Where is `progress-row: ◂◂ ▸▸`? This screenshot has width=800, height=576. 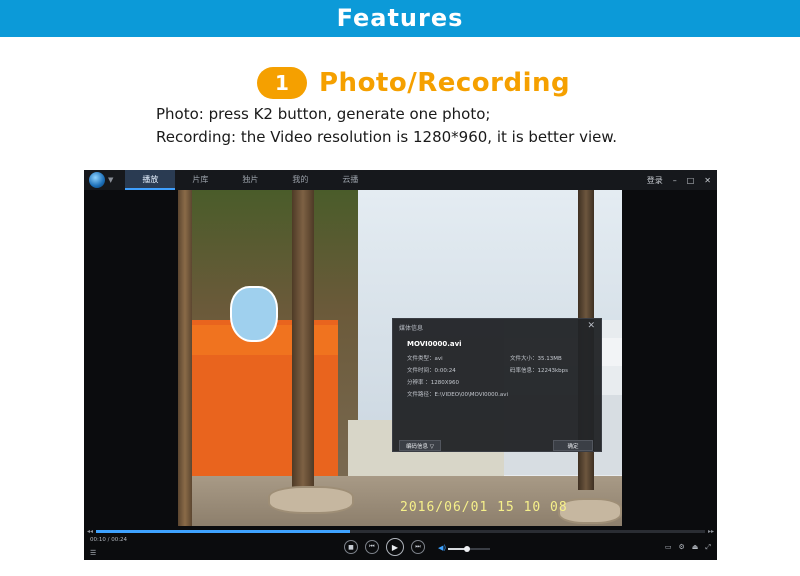 progress-row: ◂◂ ▸▸ is located at coordinates (400, 531).